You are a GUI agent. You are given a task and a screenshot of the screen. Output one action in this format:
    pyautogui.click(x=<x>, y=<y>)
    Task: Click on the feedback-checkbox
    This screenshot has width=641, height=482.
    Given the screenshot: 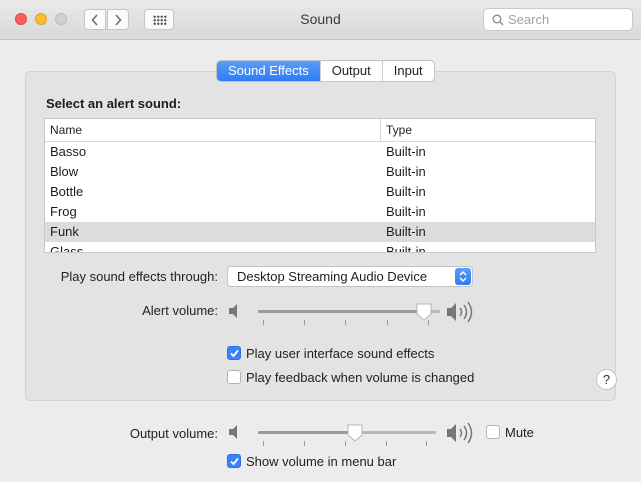 What is the action you would take?
    pyautogui.click(x=234, y=377)
    